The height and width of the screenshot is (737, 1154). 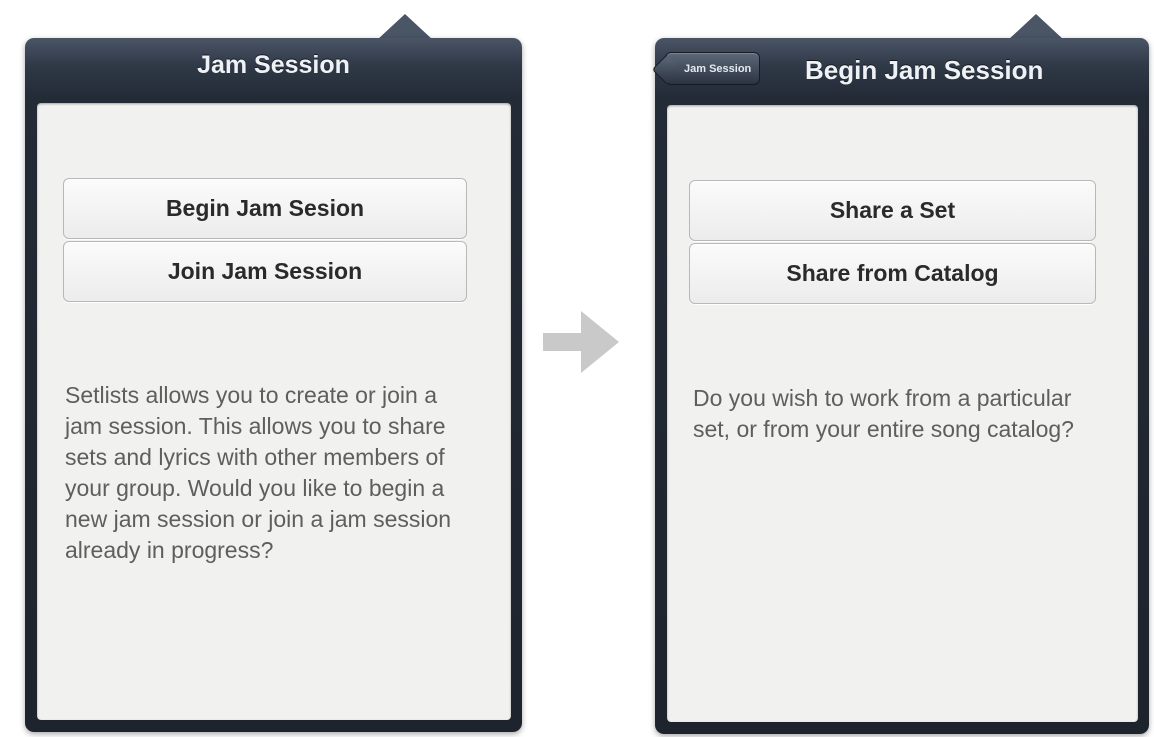 What do you see at coordinates (892, 273) in the screenshot?
I see `share-from-catalog-button: Share from Catalog` at bounding box center [892, 273].